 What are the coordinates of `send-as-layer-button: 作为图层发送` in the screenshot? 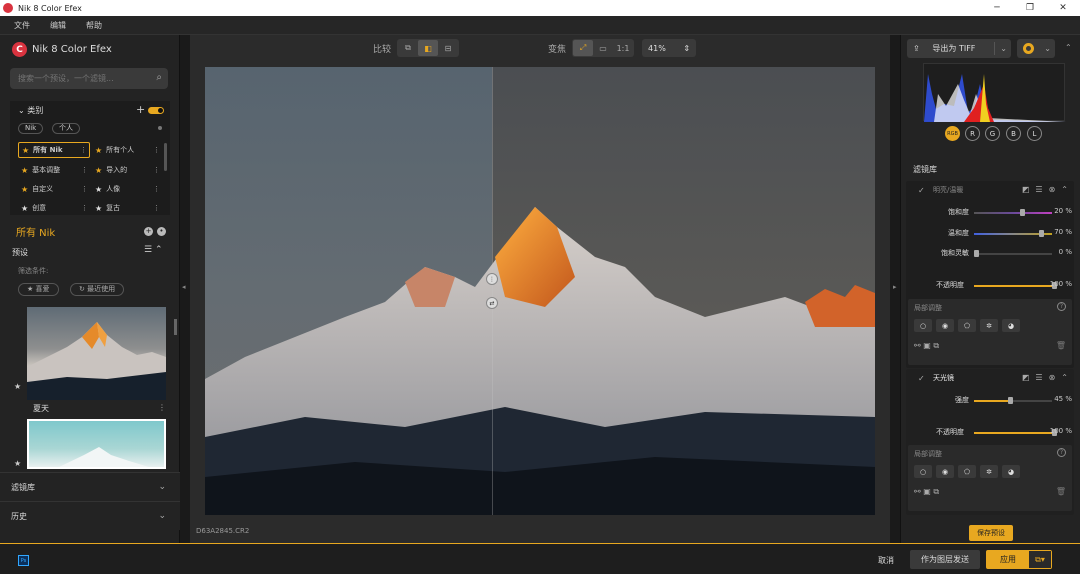 It's located at (945, 559).